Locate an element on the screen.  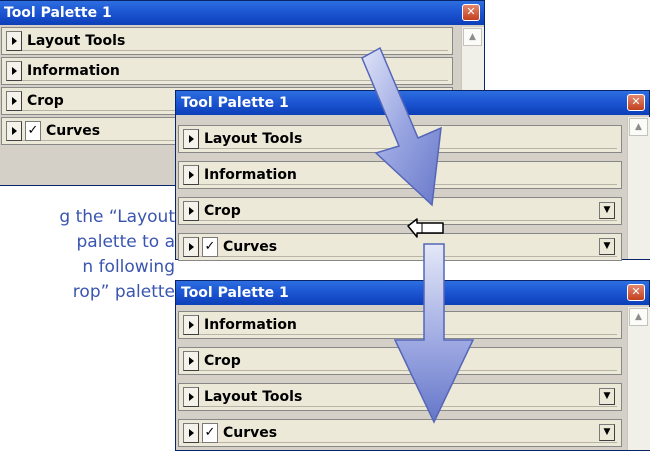
drag-hand-cursor-icon is located at coordinates (425, 228).